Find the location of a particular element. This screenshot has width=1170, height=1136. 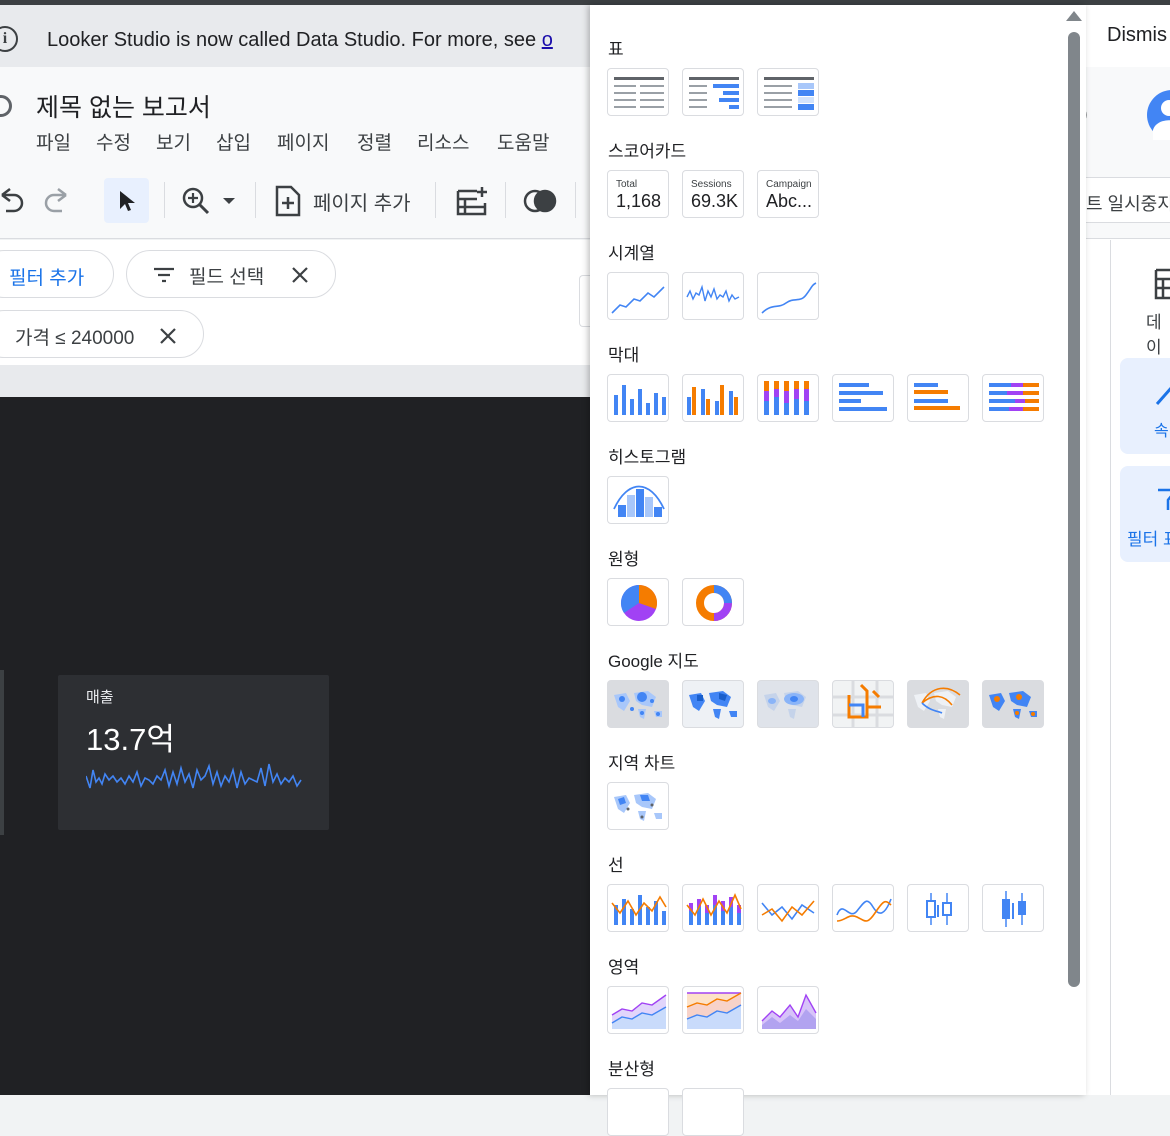

cursor-icon is located at coordinates (127, 201).